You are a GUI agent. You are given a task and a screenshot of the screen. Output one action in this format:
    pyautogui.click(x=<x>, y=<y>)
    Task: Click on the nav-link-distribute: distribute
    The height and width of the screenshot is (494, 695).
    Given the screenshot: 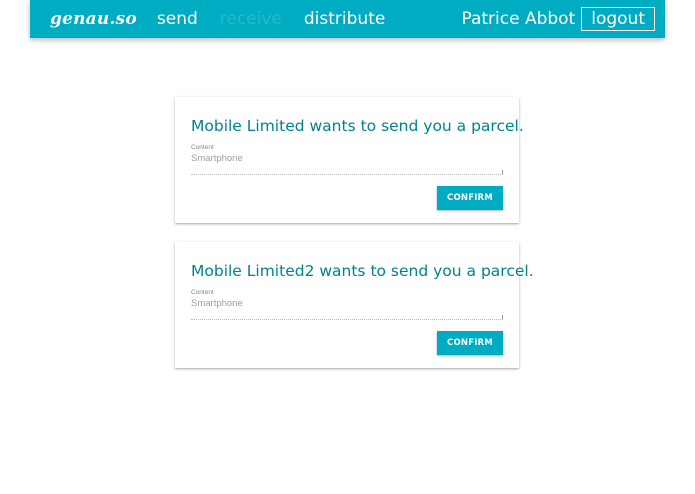 What is the action you would take?
    pyautogui.click(x=344, y=19)
    